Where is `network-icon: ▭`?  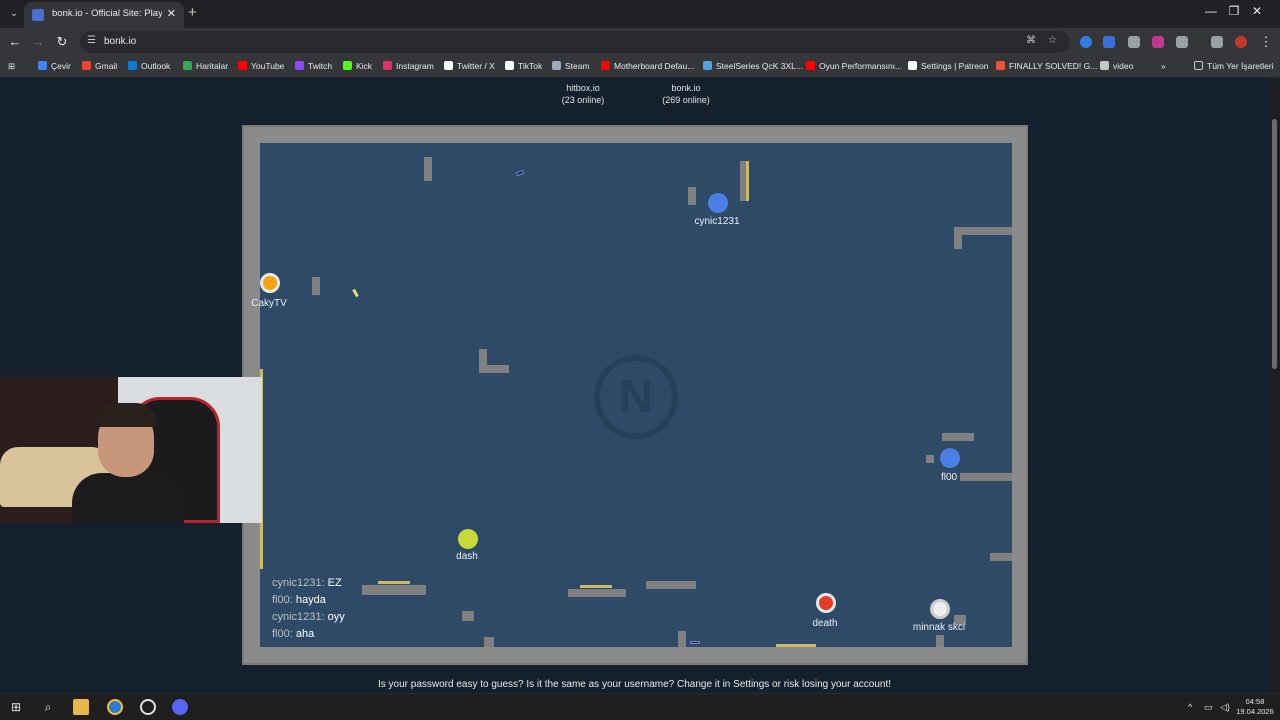
network-icon: ▭ is located at coordinates (1208, 707).